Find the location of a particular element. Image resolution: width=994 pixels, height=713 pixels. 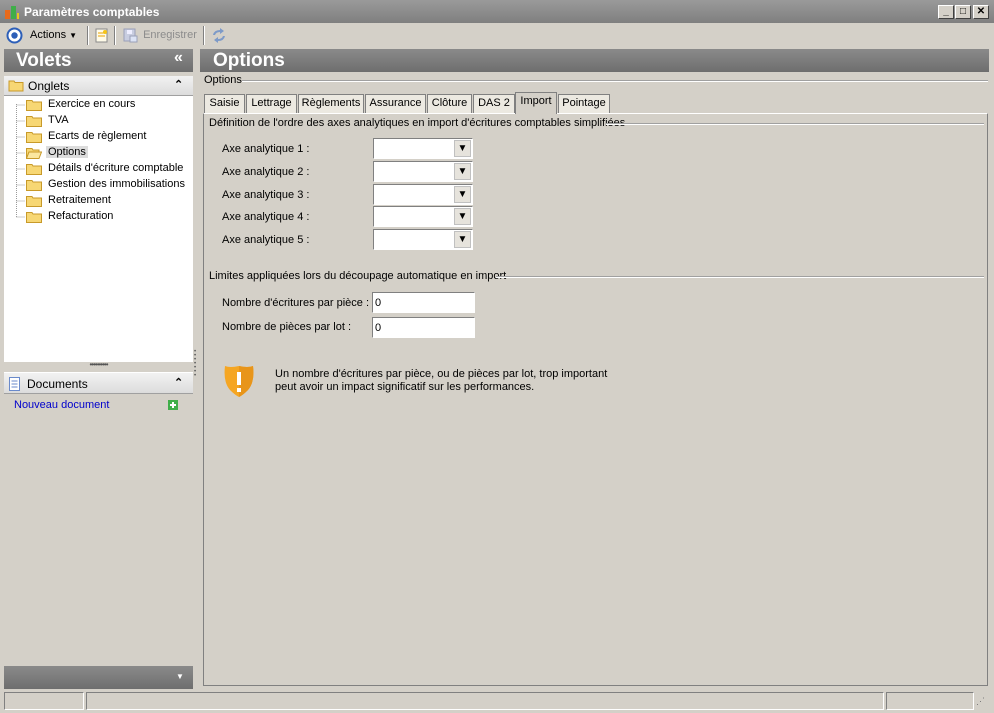

tree-item-label: Ecarts de règlement is located at coordinates (97, 136).